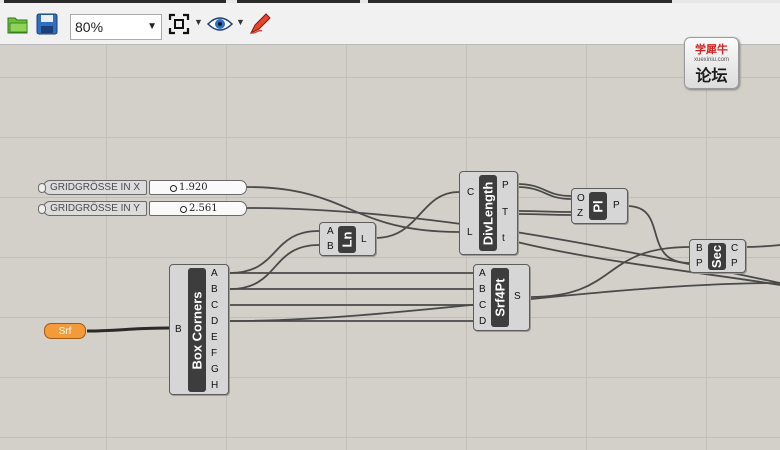 The image size is (780, 450). What do you see at coordinates (214, 290) in the screenshot?
I see `output-pin: B` at bounding box center [214, 290].